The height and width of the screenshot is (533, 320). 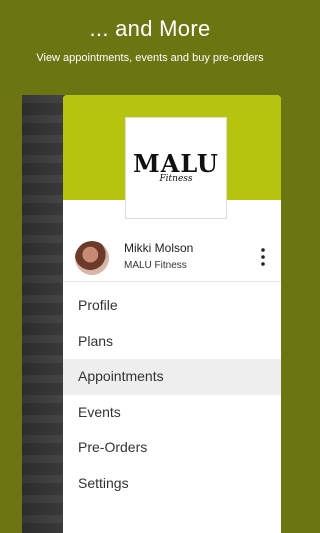 What do you see at coordinates (172, 484) in the screenshot?
I see `menu-item-settings: Settings` at bounding box center [172, 484].